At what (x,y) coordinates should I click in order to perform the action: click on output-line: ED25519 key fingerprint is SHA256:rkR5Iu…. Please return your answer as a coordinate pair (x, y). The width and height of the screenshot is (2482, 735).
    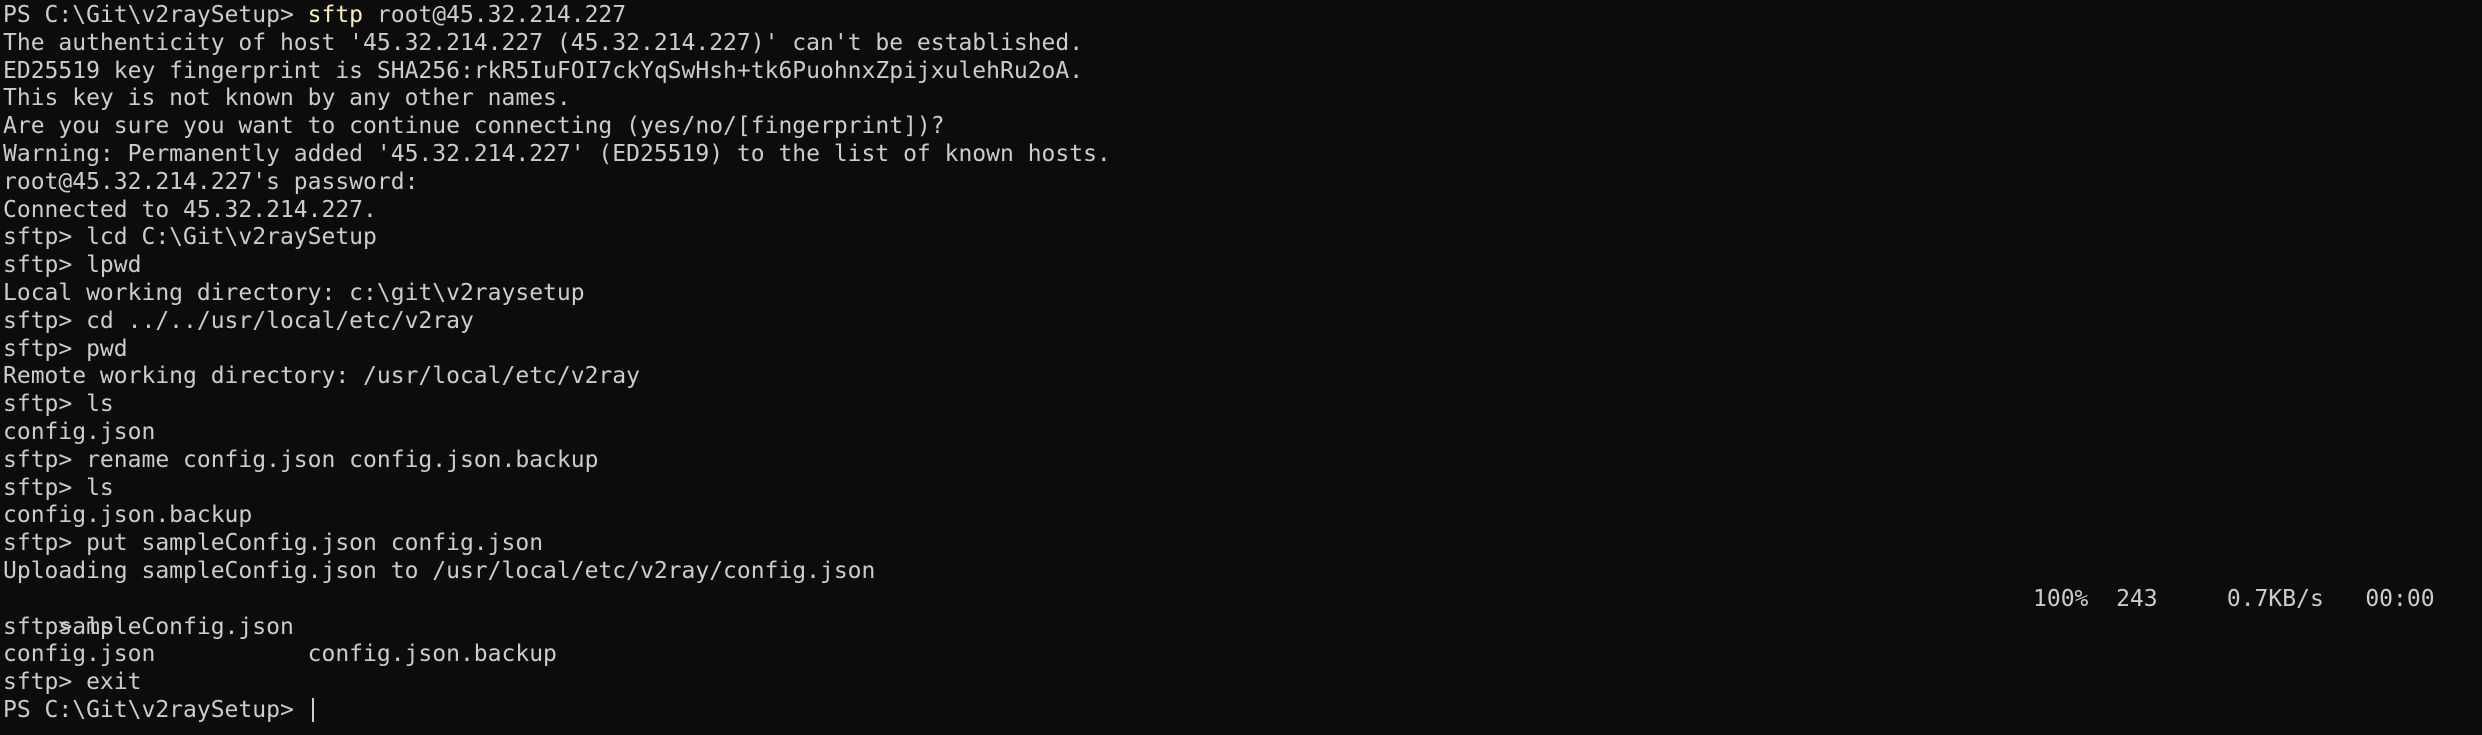
    Looking at the image, I should click on (543, 70).